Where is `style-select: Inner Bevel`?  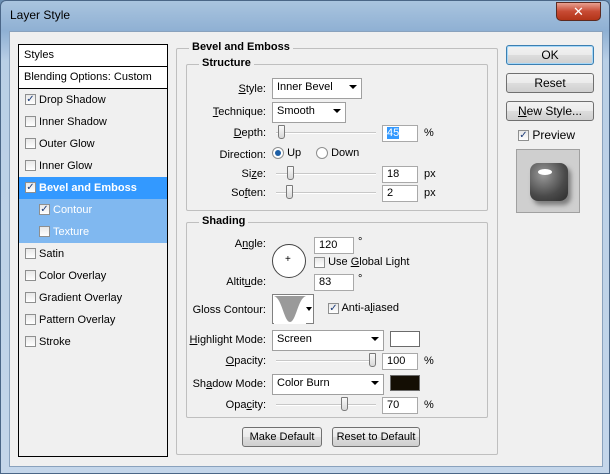
style-select: Inner Bevel is located at coordinates (317, 88).